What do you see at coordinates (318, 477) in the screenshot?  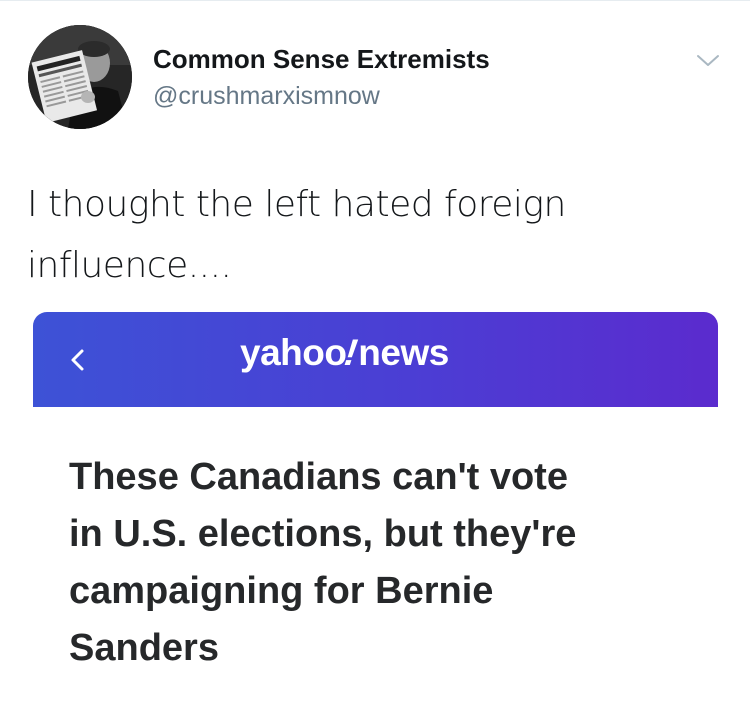 I see `headline-line: These Canadians can't vote` at bounding box center [318, 477].